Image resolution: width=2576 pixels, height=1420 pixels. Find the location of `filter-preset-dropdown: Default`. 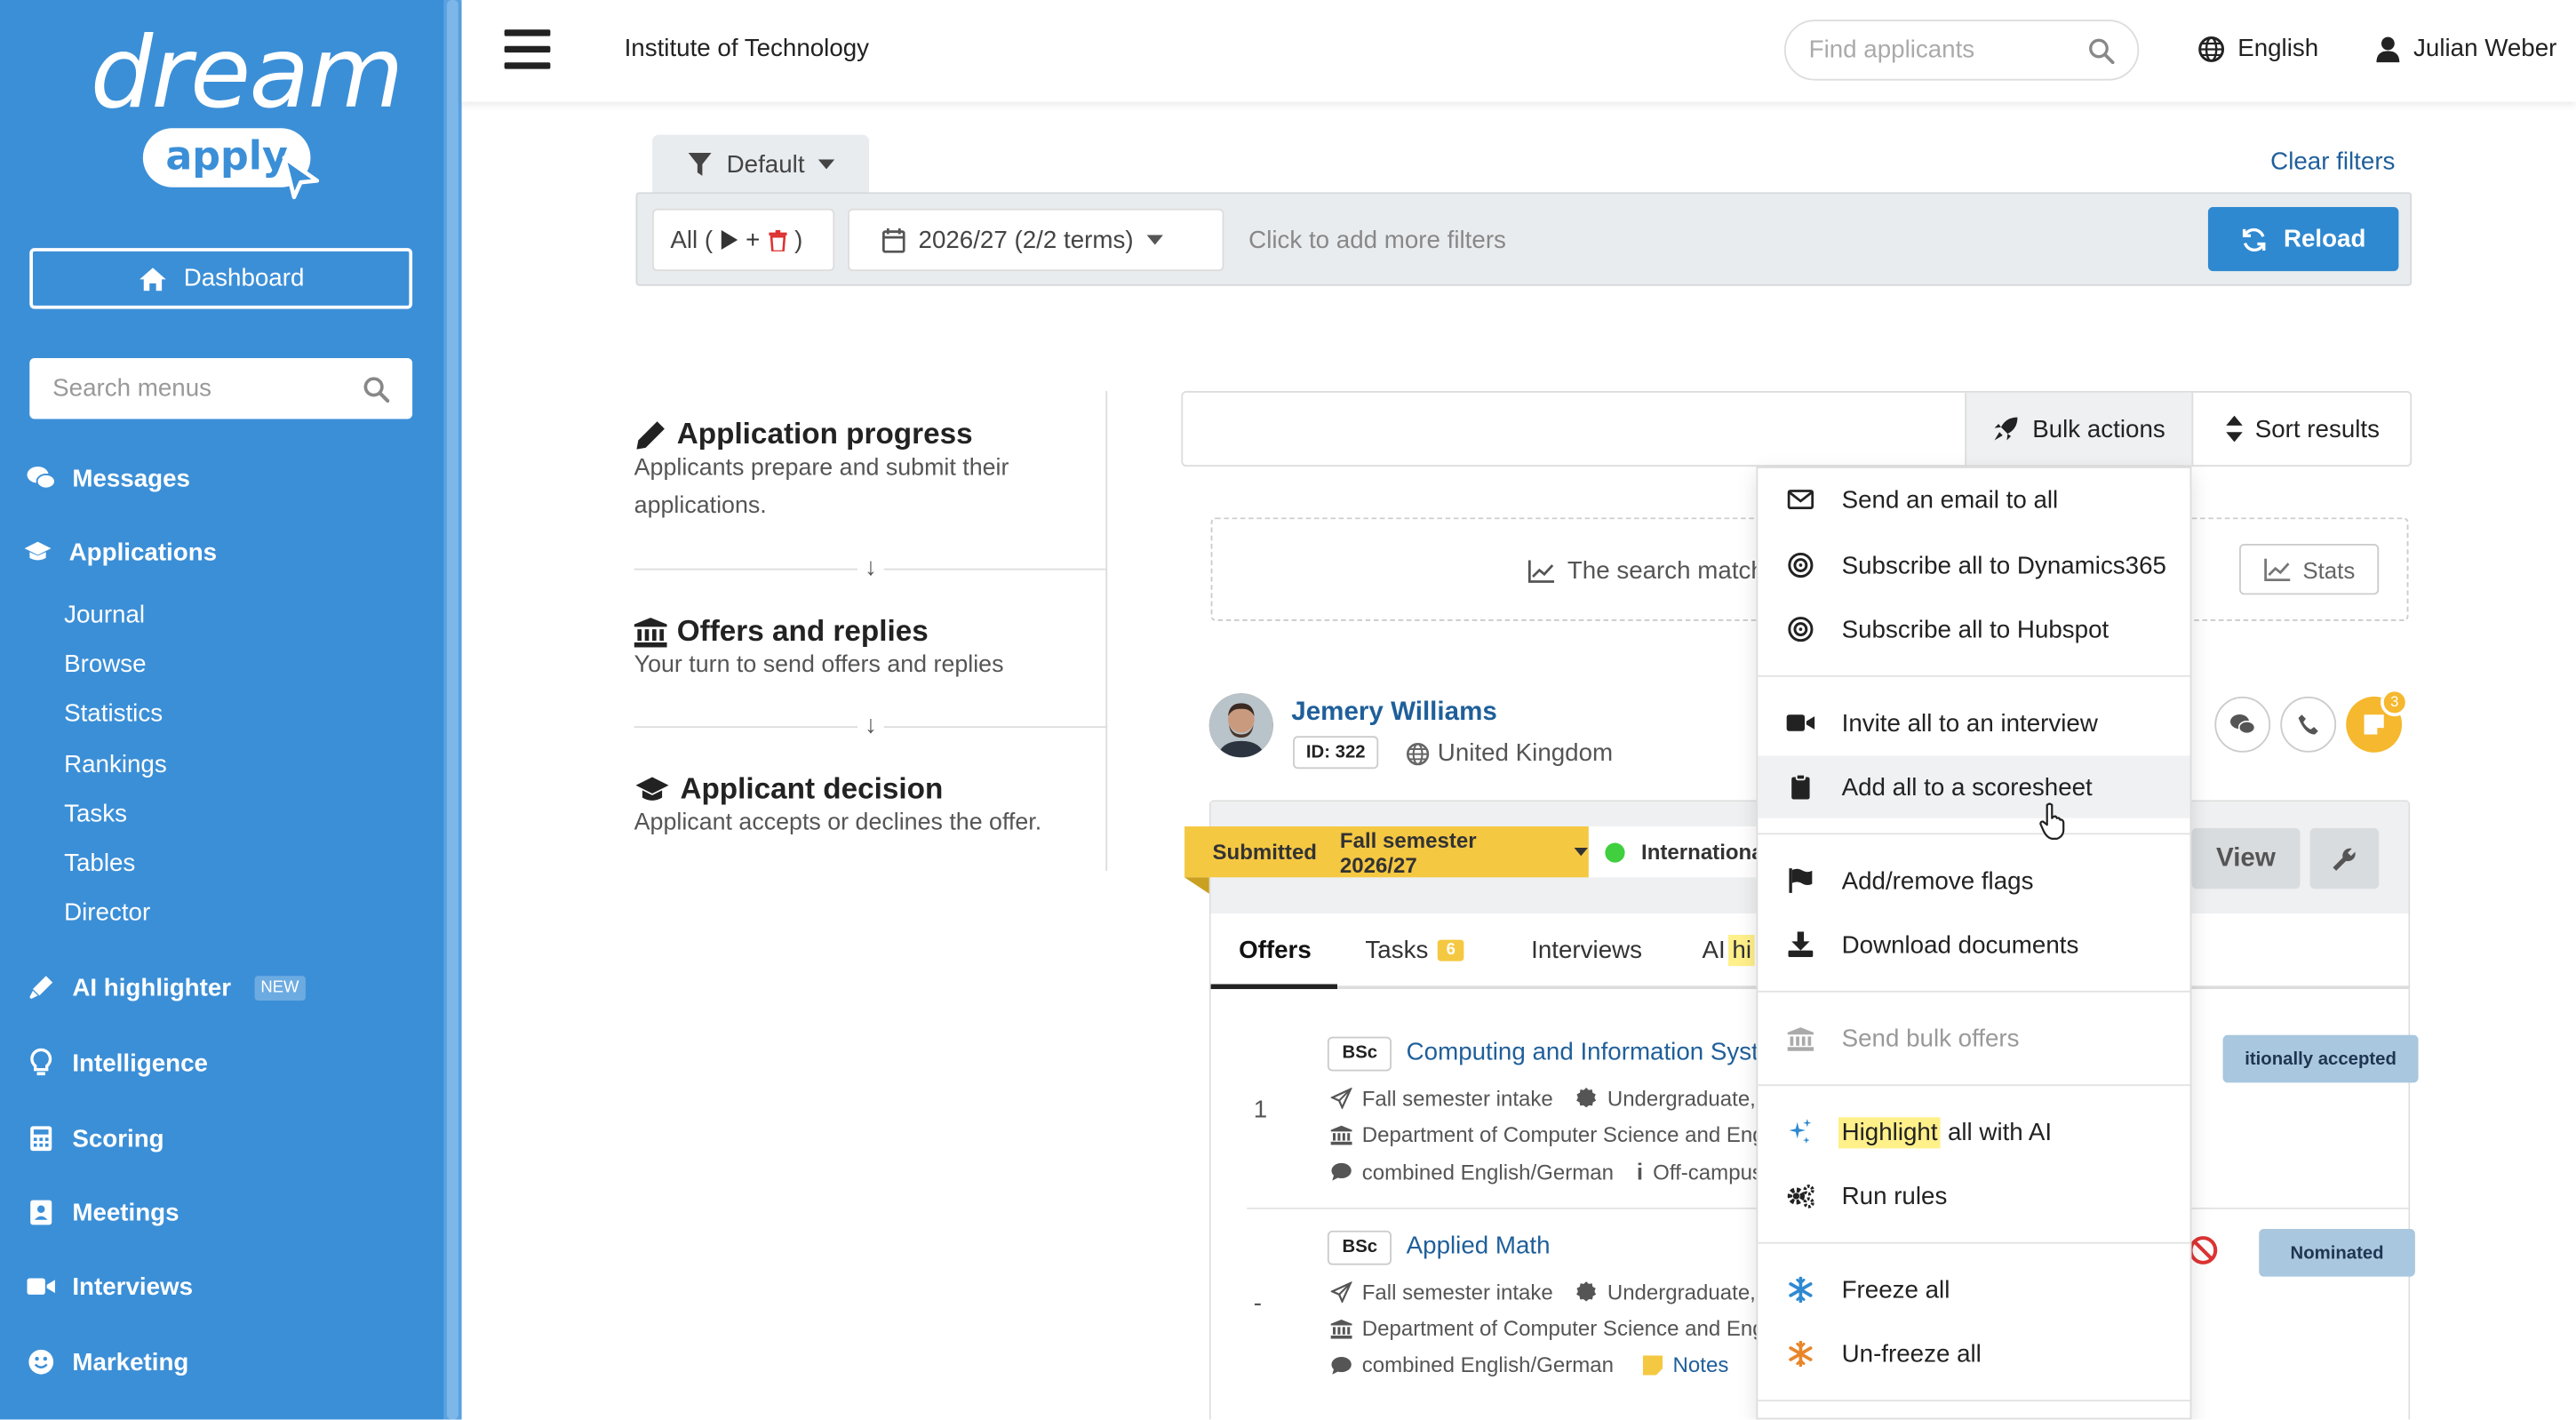

filter-preset-dropdown: Default is located at coordinates (761, 164).